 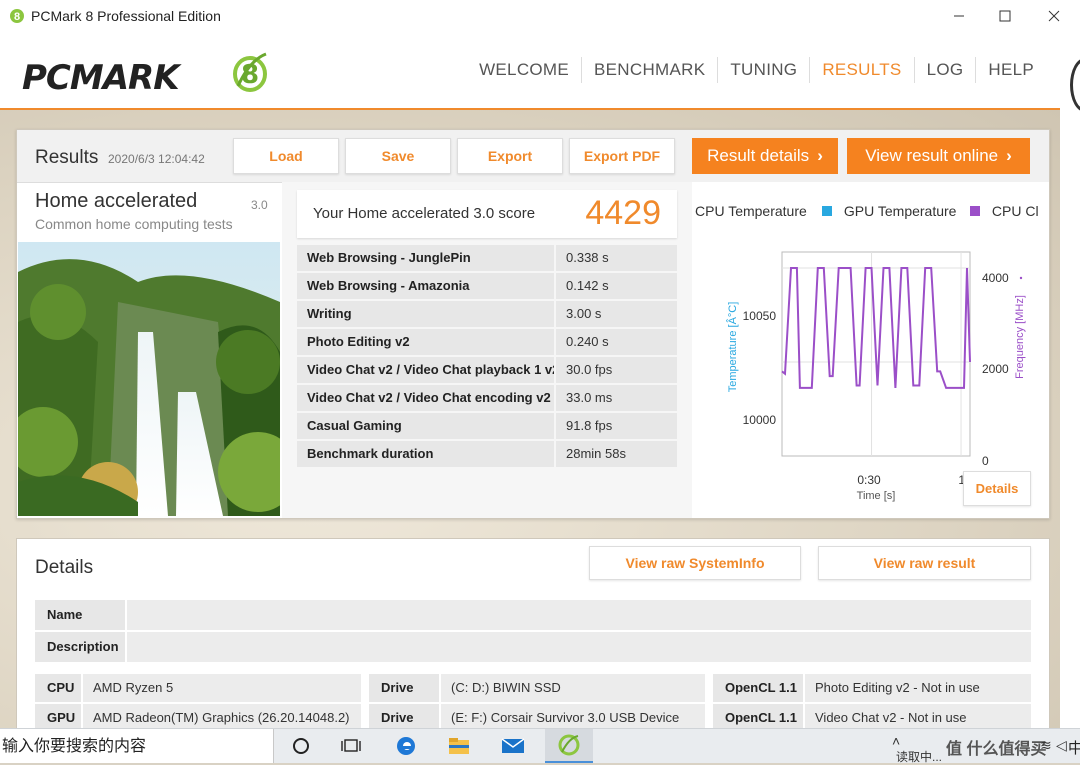 What do you see at coordinates (425, 370) in the screenshot?
I see `row-name: Video Chat v2 / Video Chat playback 1 v2` at bounding box center [425, 370].